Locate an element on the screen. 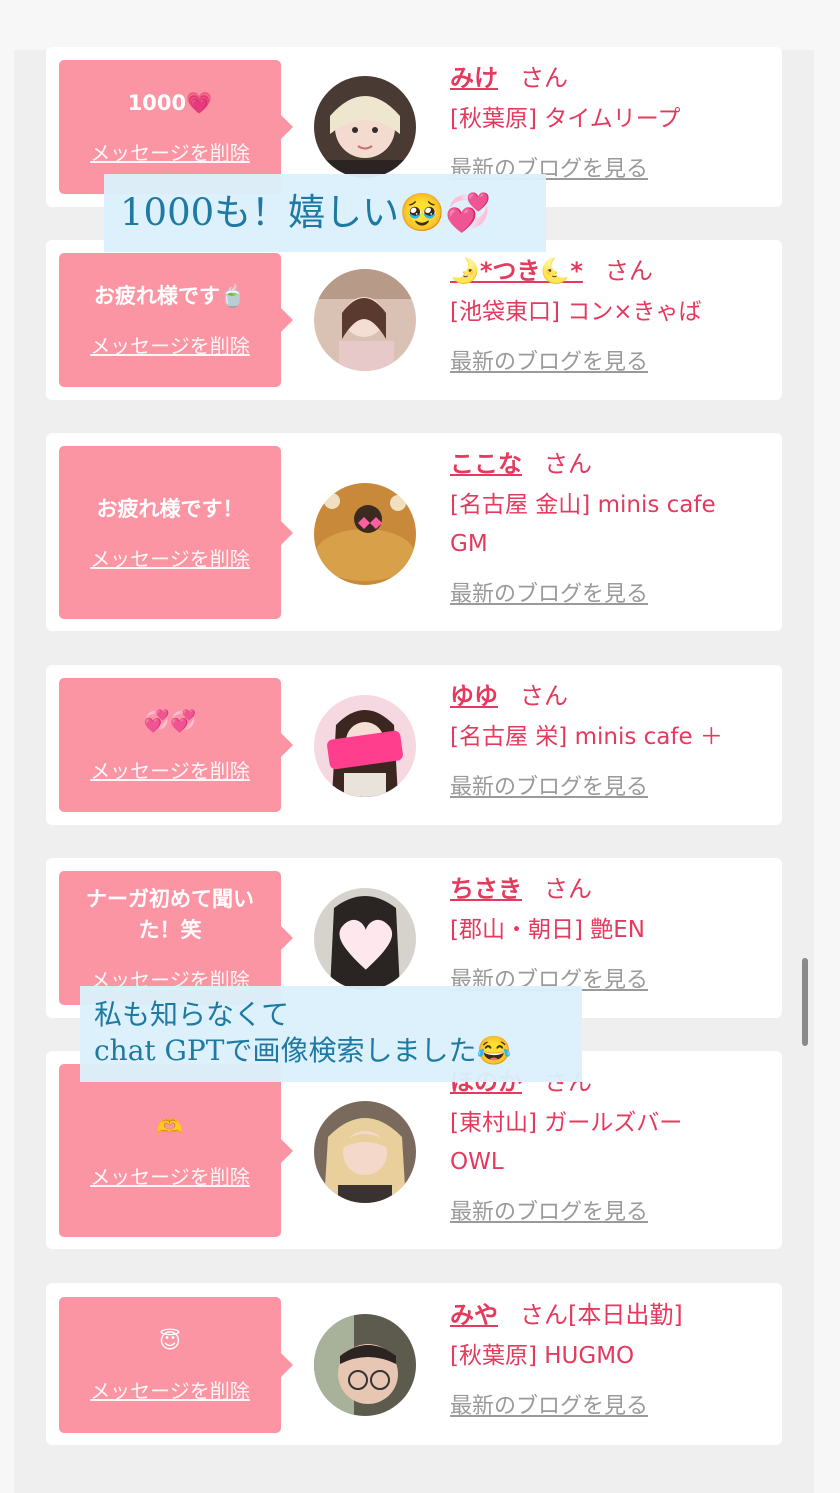 The image size is (840, 1493). cast-info: 🌛*つき🌜* さん [池袋東口] コン×きゃば 最新のブログを見る is located at coordinates (610, 315).